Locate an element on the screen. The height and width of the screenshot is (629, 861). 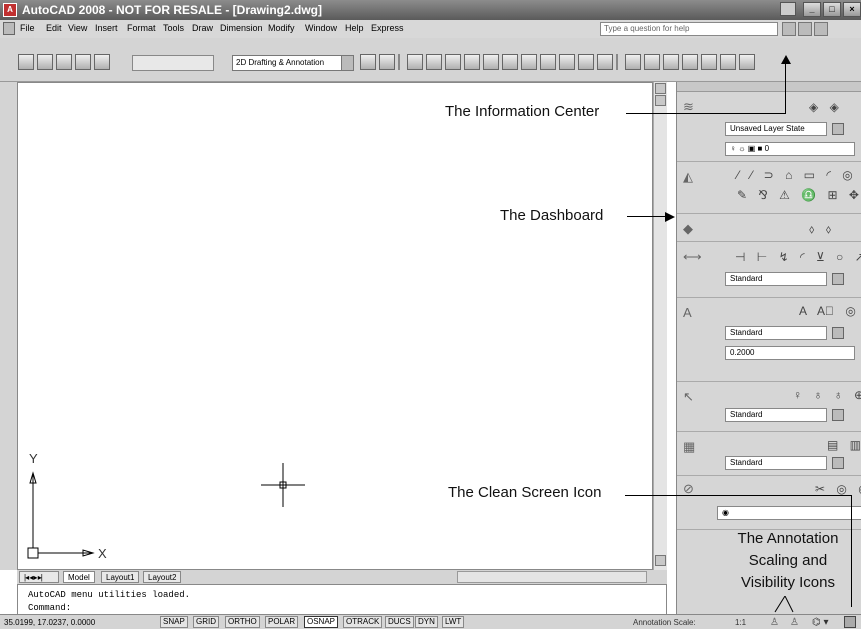
snap-toggle: SNAP is located at coordinates (174, 622).